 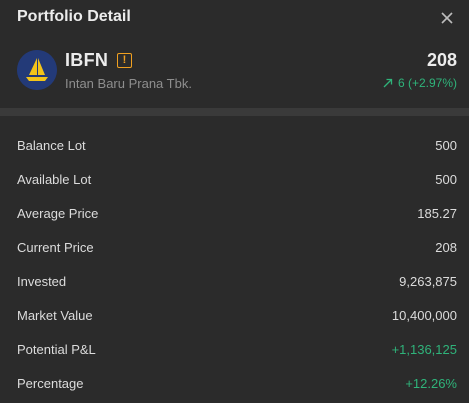 What do you see at coordinates (234, 145) in the screenshot?
I see `detail-row-balance-lot: Balance Lot 500` at bounding box center [234, 145].